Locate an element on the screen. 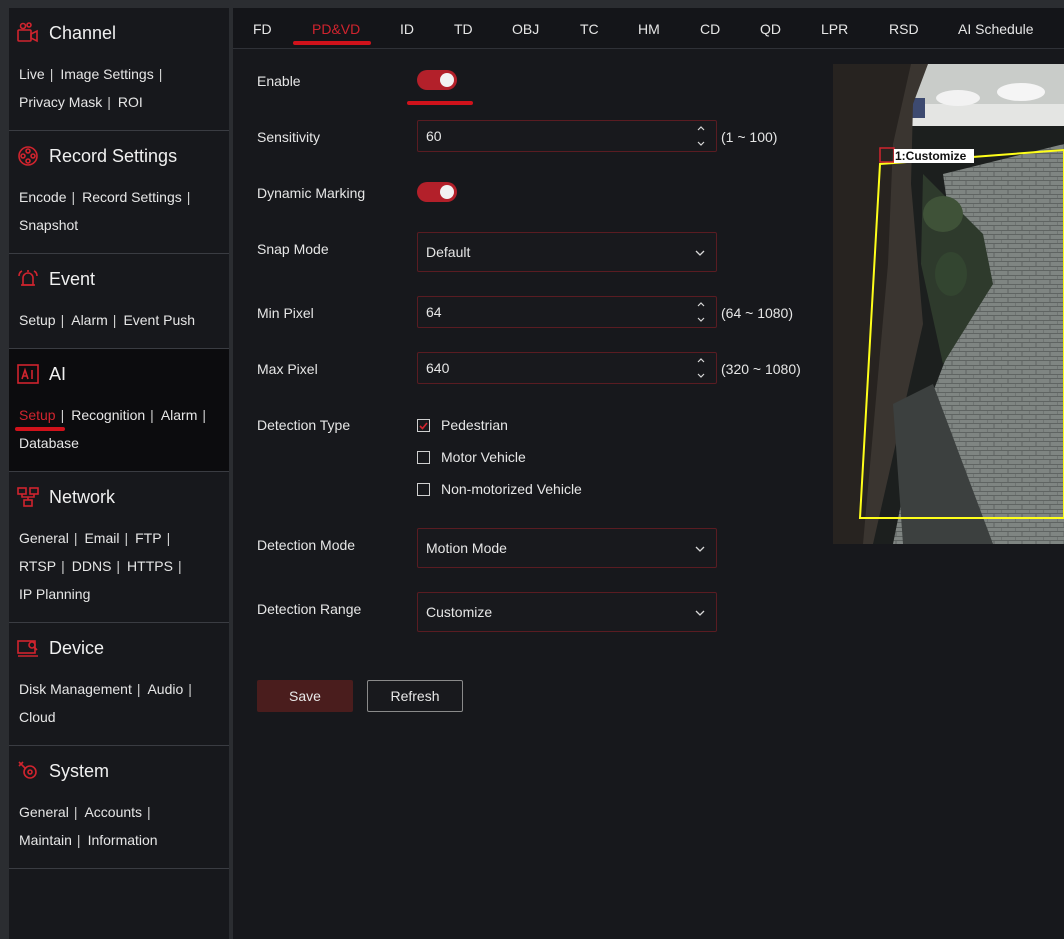 The image size is (1064, 939). tab-pd-vd: PD&VD is located at coordinates (336, 29).